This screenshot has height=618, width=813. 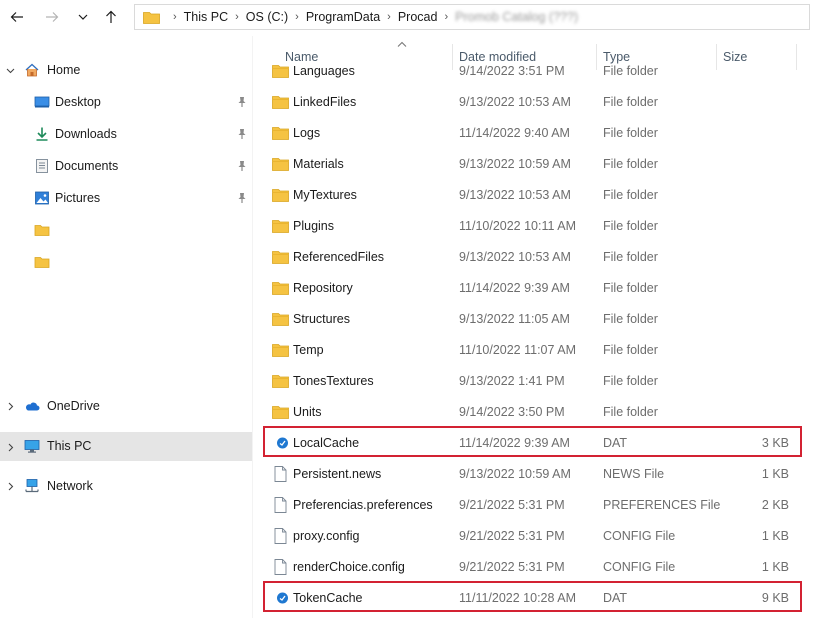 What do you see at coordinates (512, 567) in the screenshot?
I see `file-date-modified: 9/21/2022 5:31 PM` at bounding box center [512, 567].